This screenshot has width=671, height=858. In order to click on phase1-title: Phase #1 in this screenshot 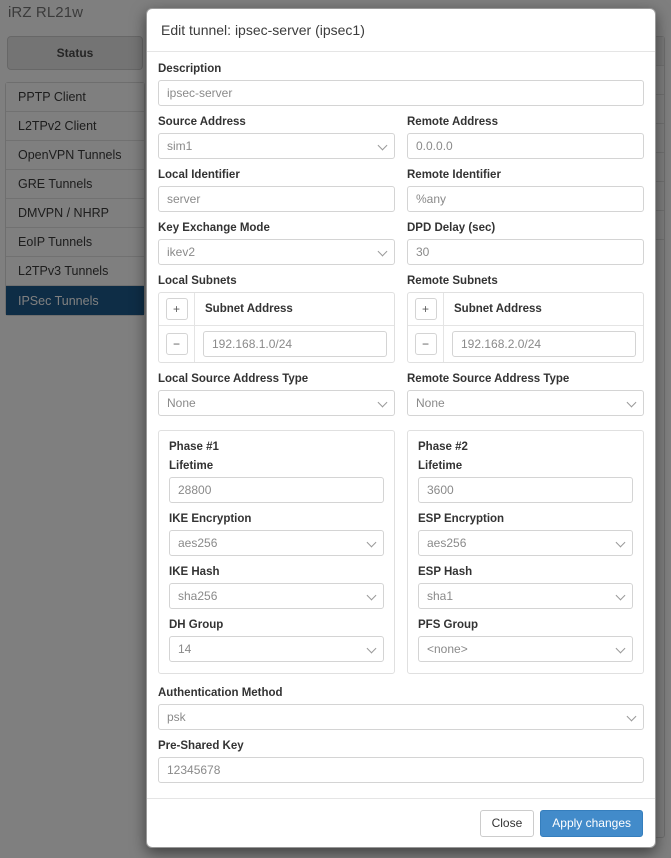, I will do `click(194, 447)`.